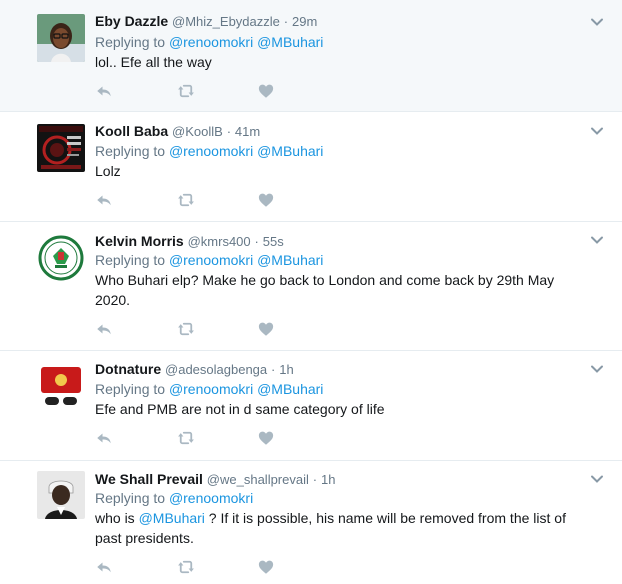 The width and height of the screenshot is (622, 584). Describe the element at coordinates (117, 518) in the screenshot. I see `text-segment: who is` at that location.